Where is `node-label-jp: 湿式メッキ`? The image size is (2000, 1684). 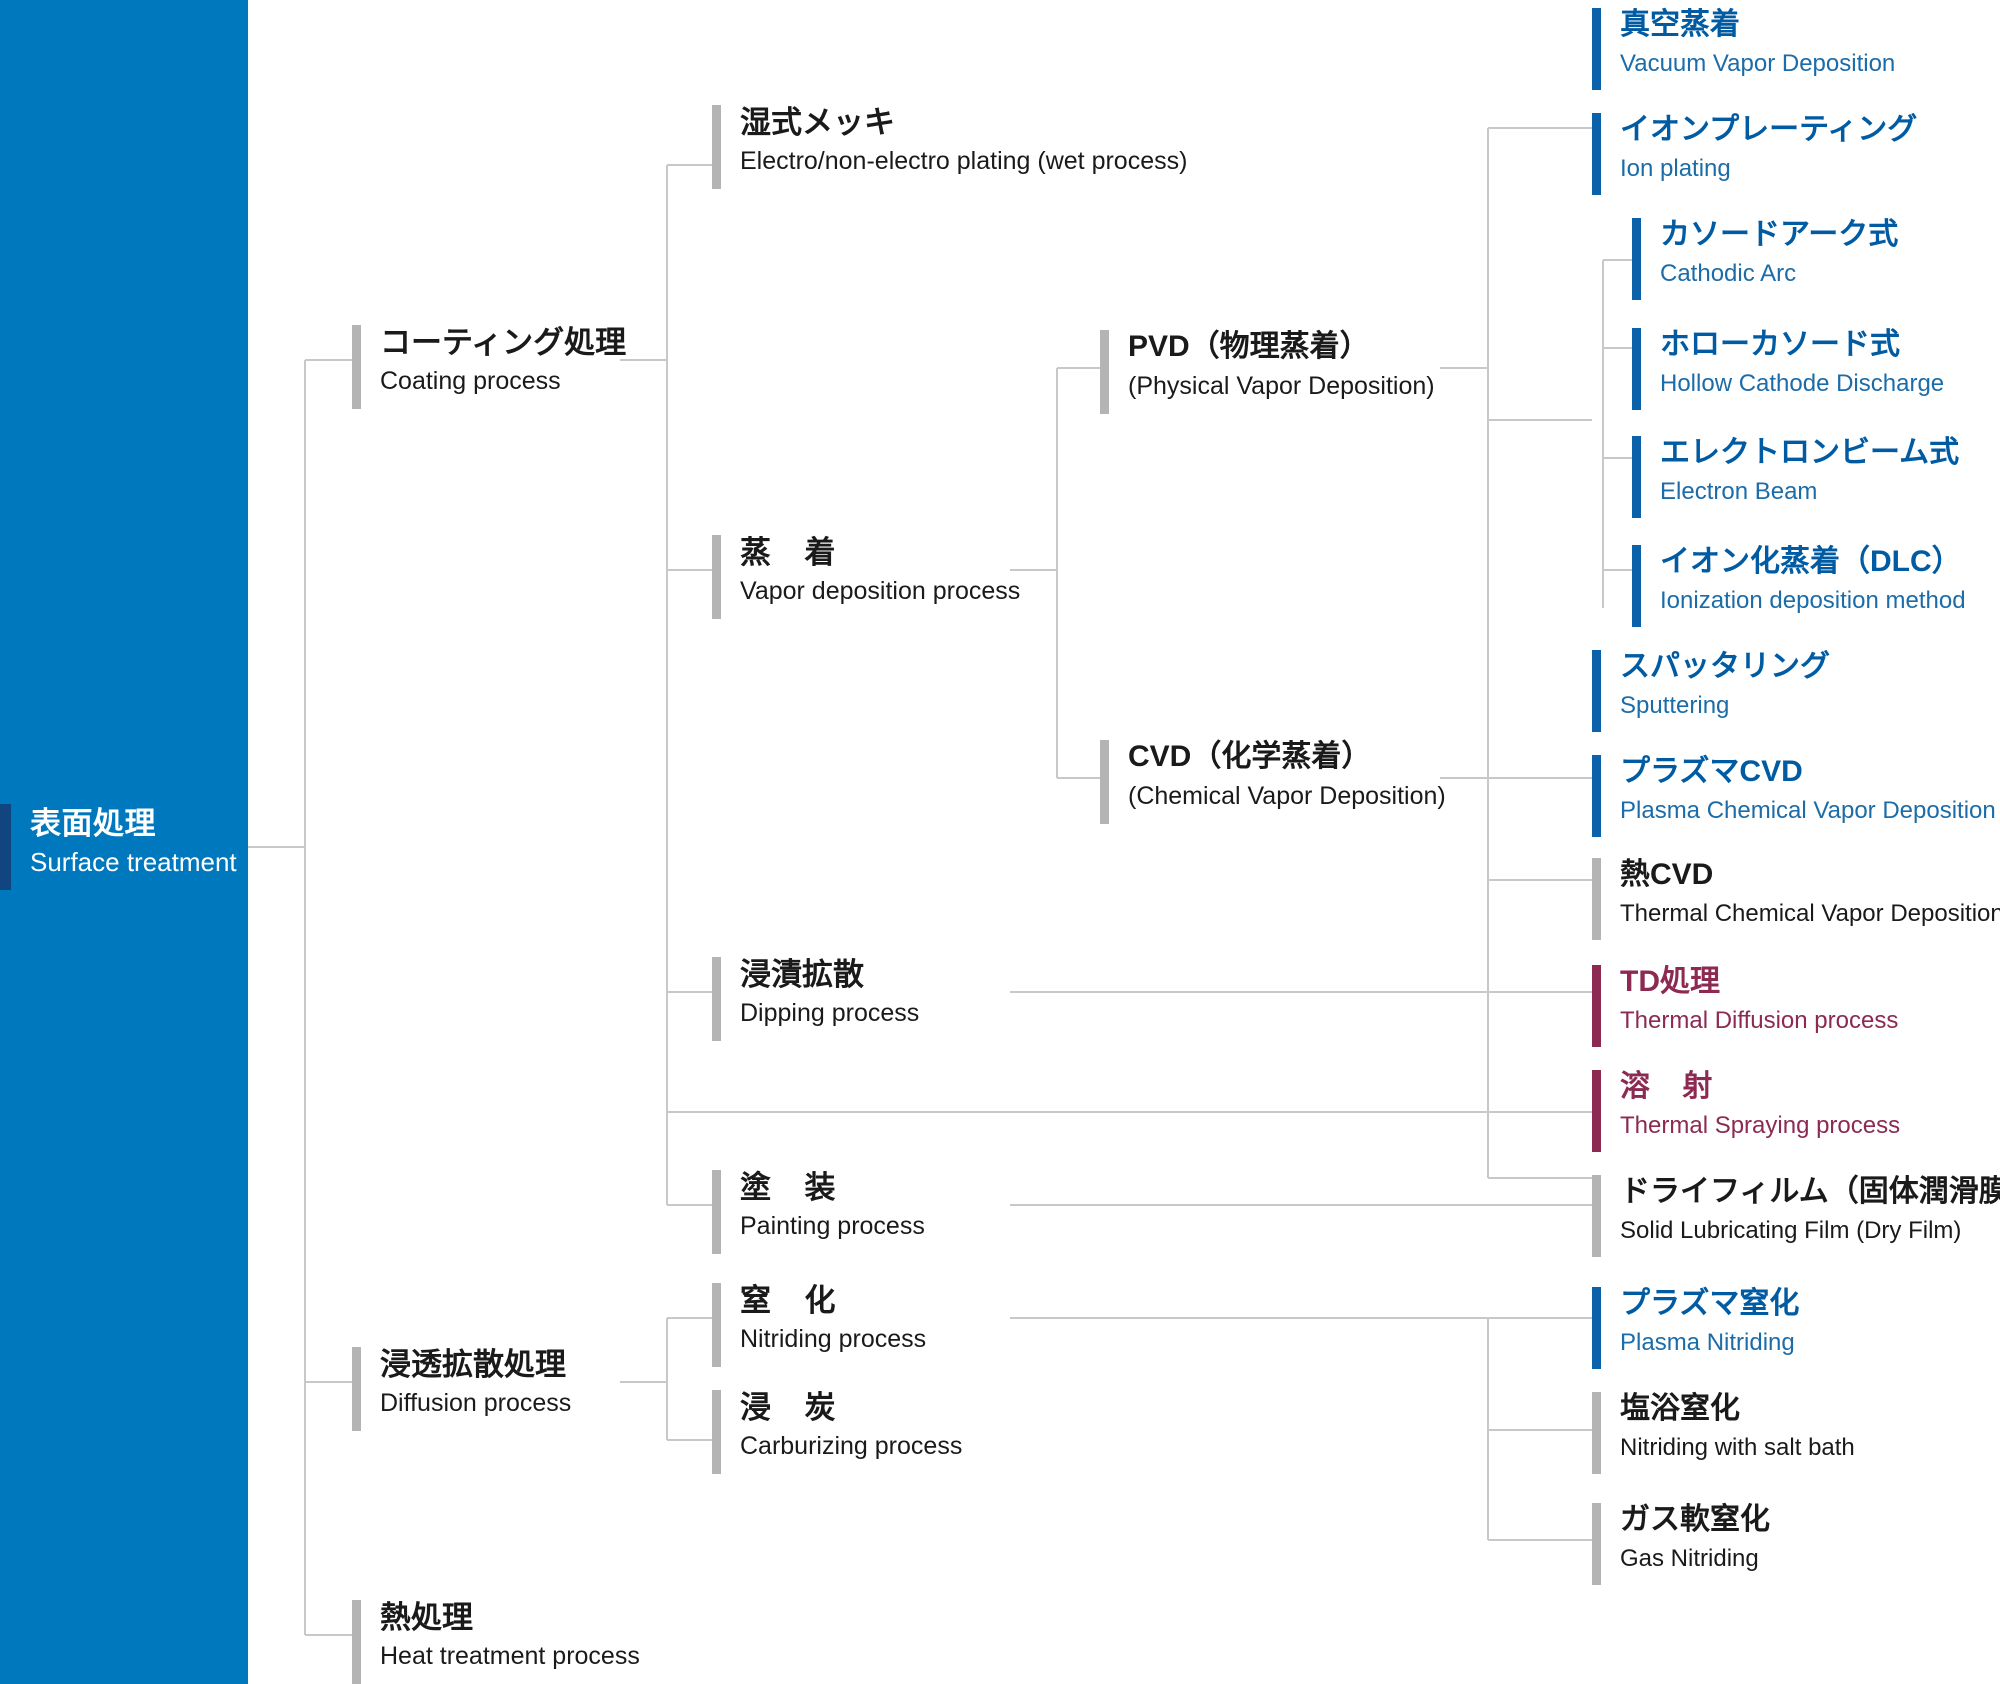
node-label-jp: 湿式メッキ is located at coordinates (817, 122).